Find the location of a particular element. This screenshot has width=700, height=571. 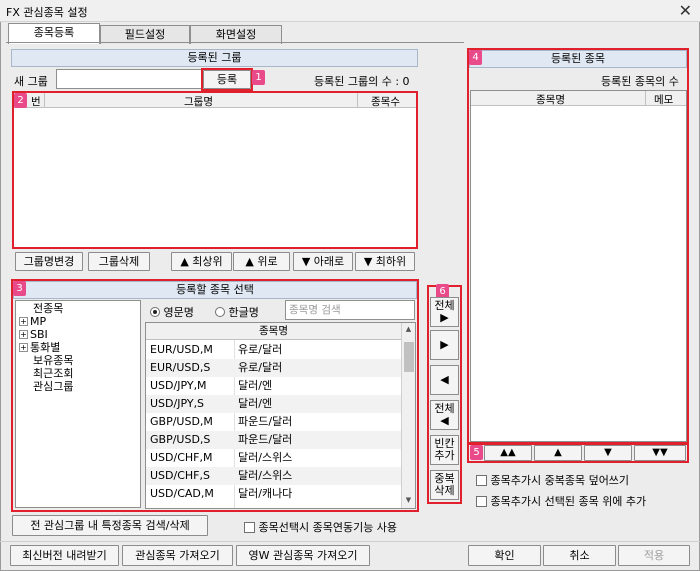

scrollbar: ▲ ▼ is located at coordinates (408, 415).